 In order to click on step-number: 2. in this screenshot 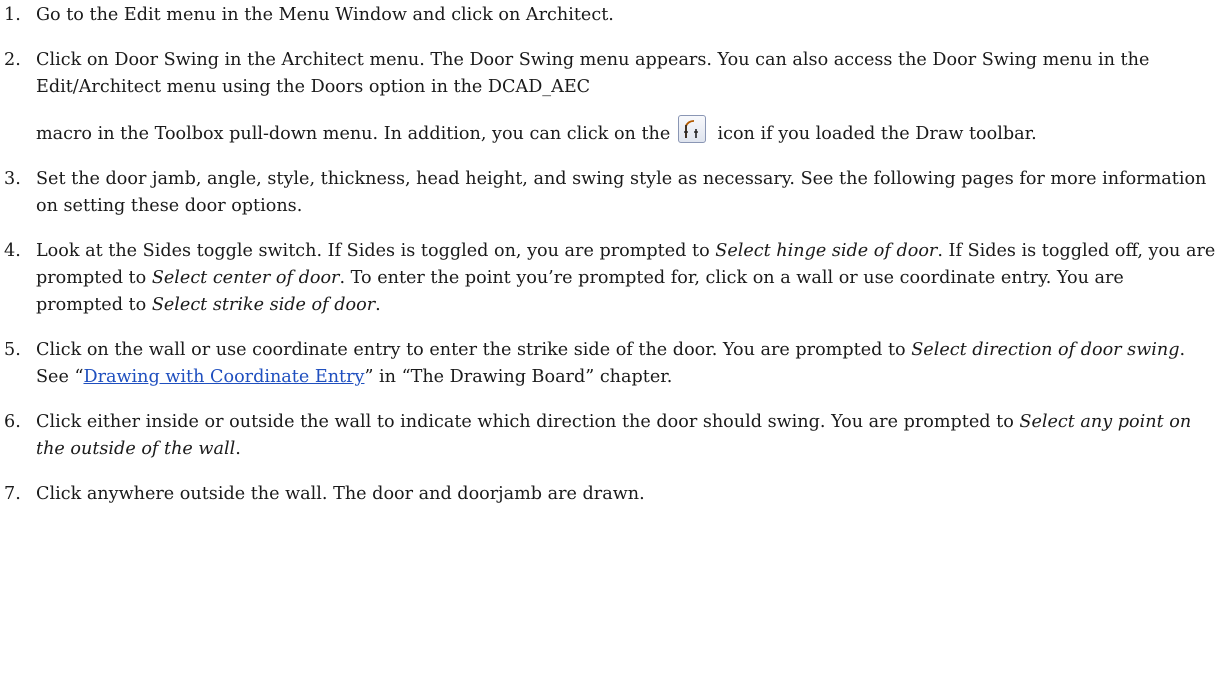, I will do `click(12, 60)`.